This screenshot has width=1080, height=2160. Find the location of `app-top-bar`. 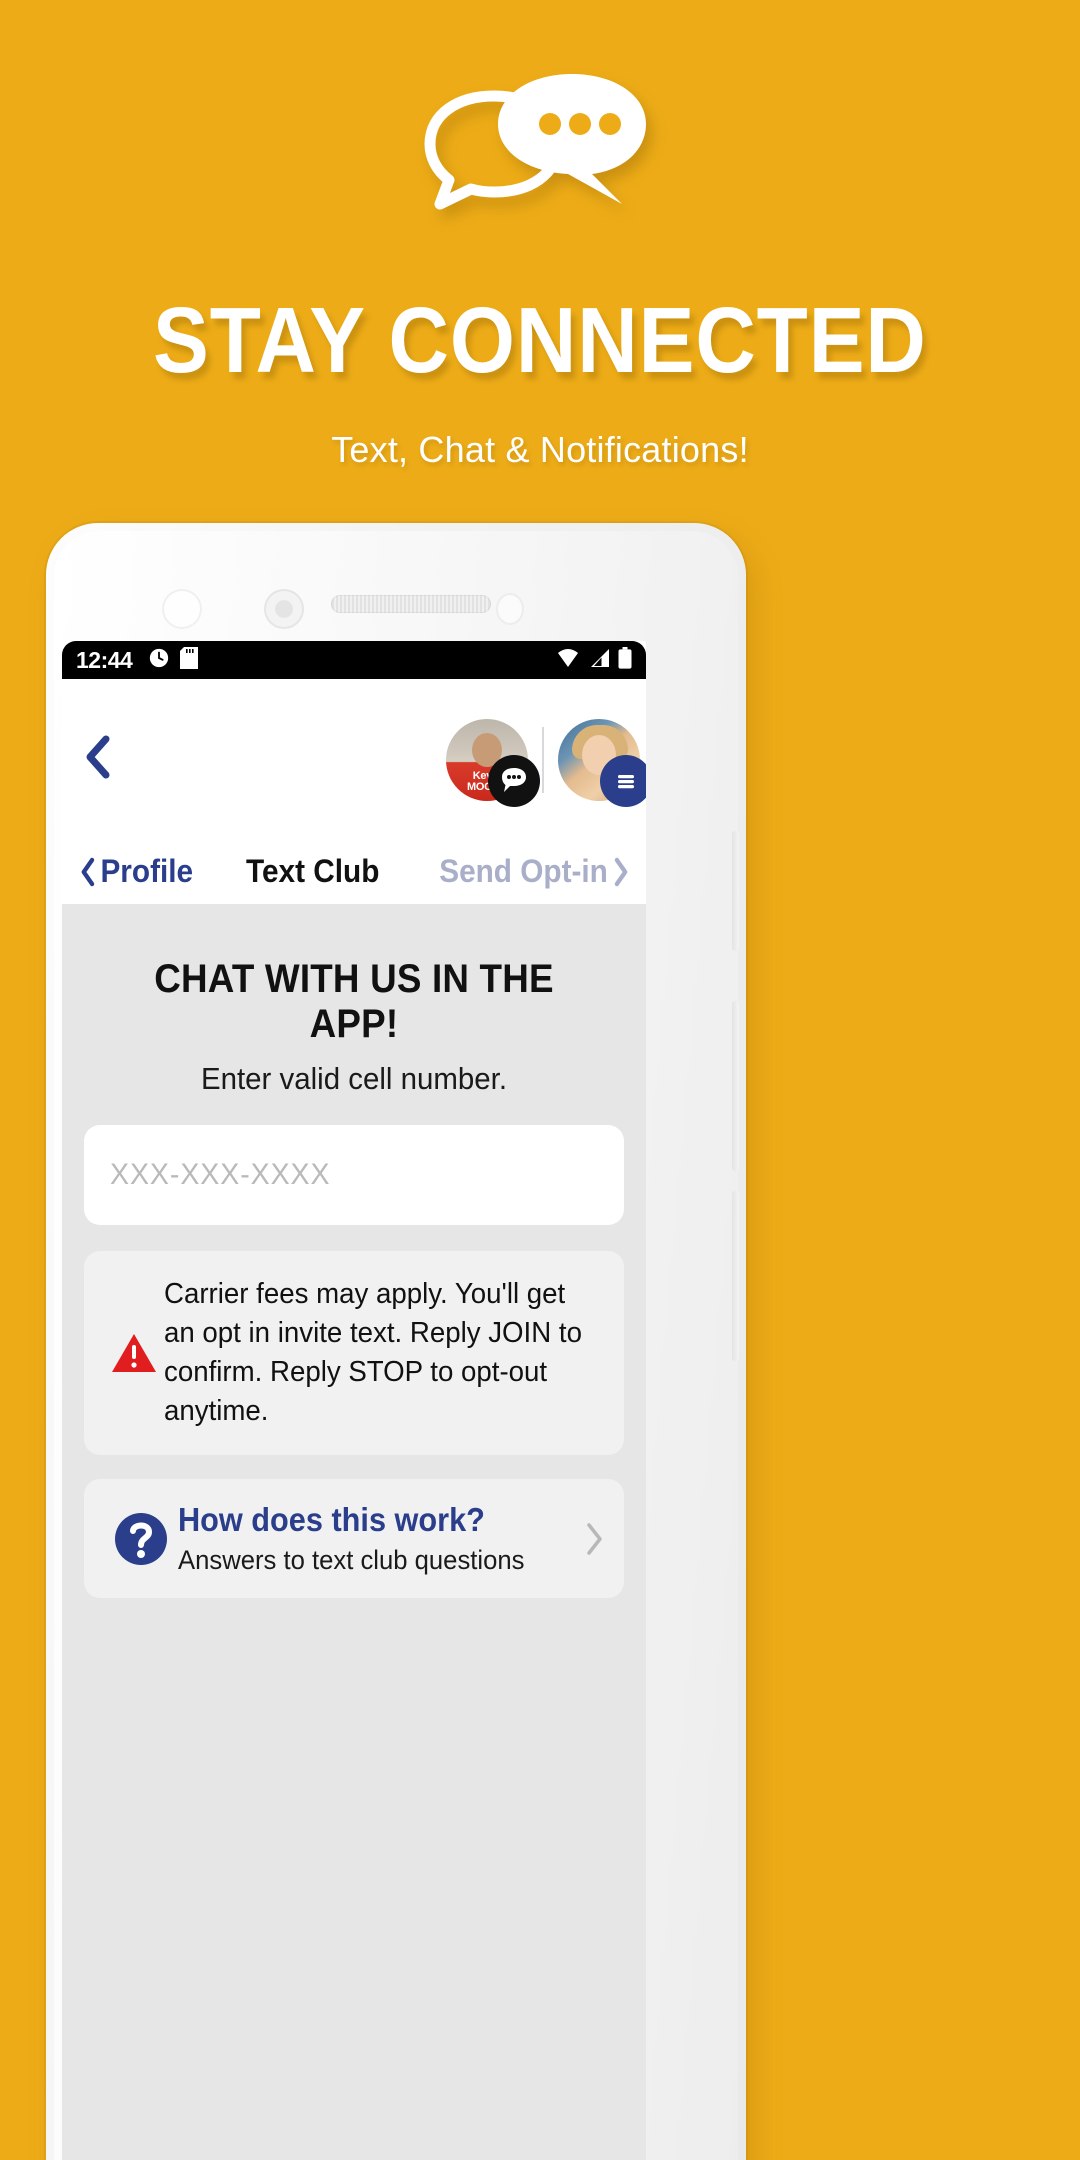

app-top-bar is located at coordinates (354, 759).